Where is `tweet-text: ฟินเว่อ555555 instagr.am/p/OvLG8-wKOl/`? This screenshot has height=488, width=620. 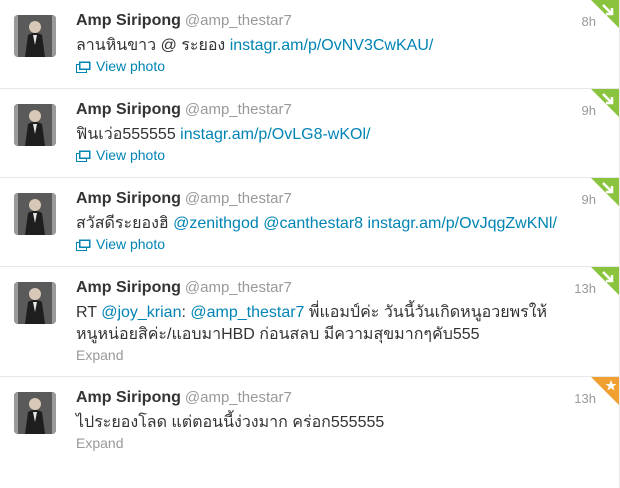 tweet-text: ฟินเว่อ555555 instagr.am/p/OvLG8-wKOl/ is located at coordinates (327, 135).